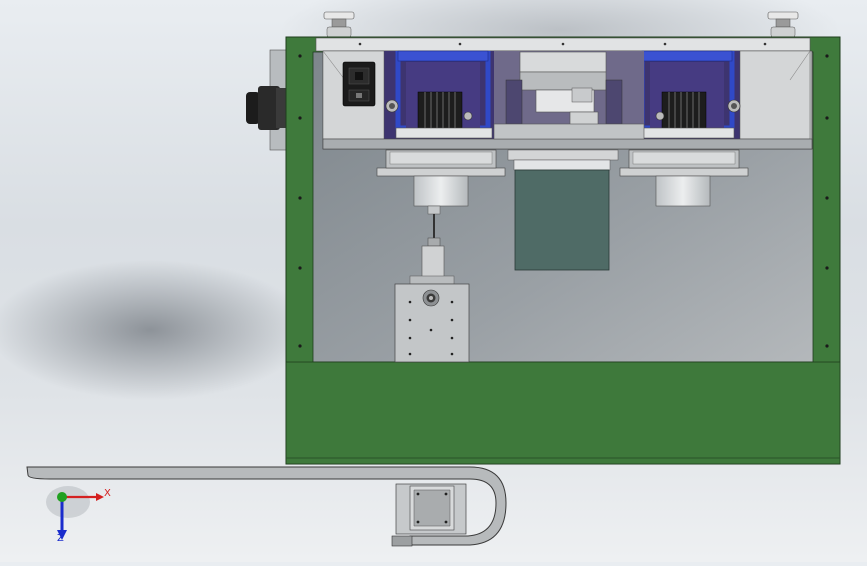 Image resolution: width=867 pixels, height=566 pixels. Describe the element at coordinates (107, 493) in the screenshot. I see `x-axis-label: X` at that location.